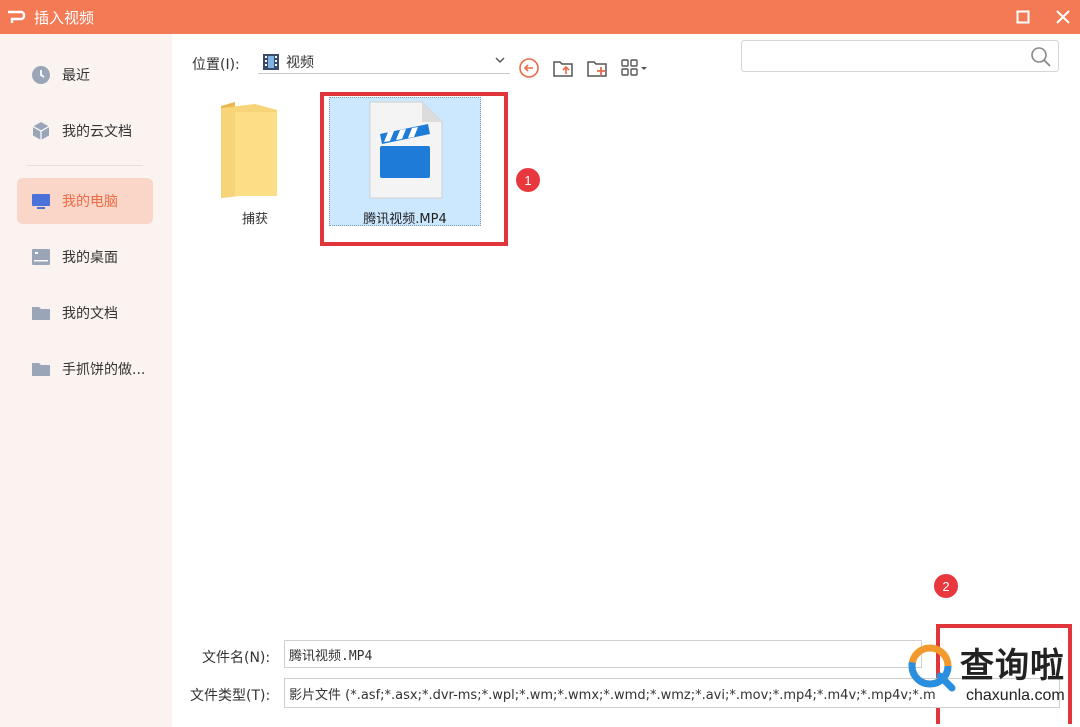  I want to click on new-folder-icon, so click(597, 69).